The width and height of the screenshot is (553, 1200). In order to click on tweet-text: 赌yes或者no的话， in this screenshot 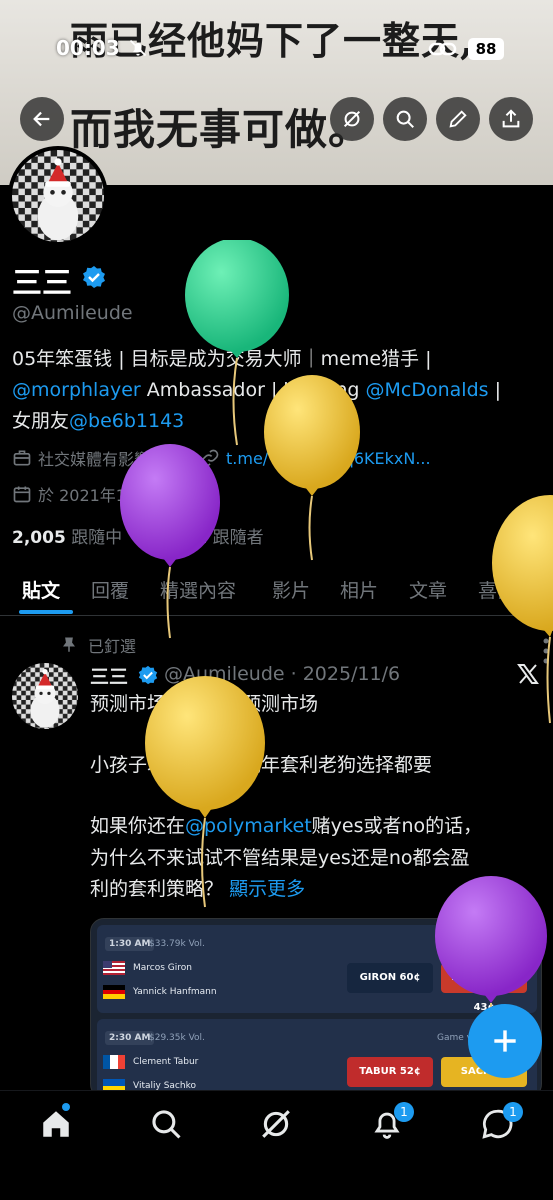, I will do `click(397, 826)`.